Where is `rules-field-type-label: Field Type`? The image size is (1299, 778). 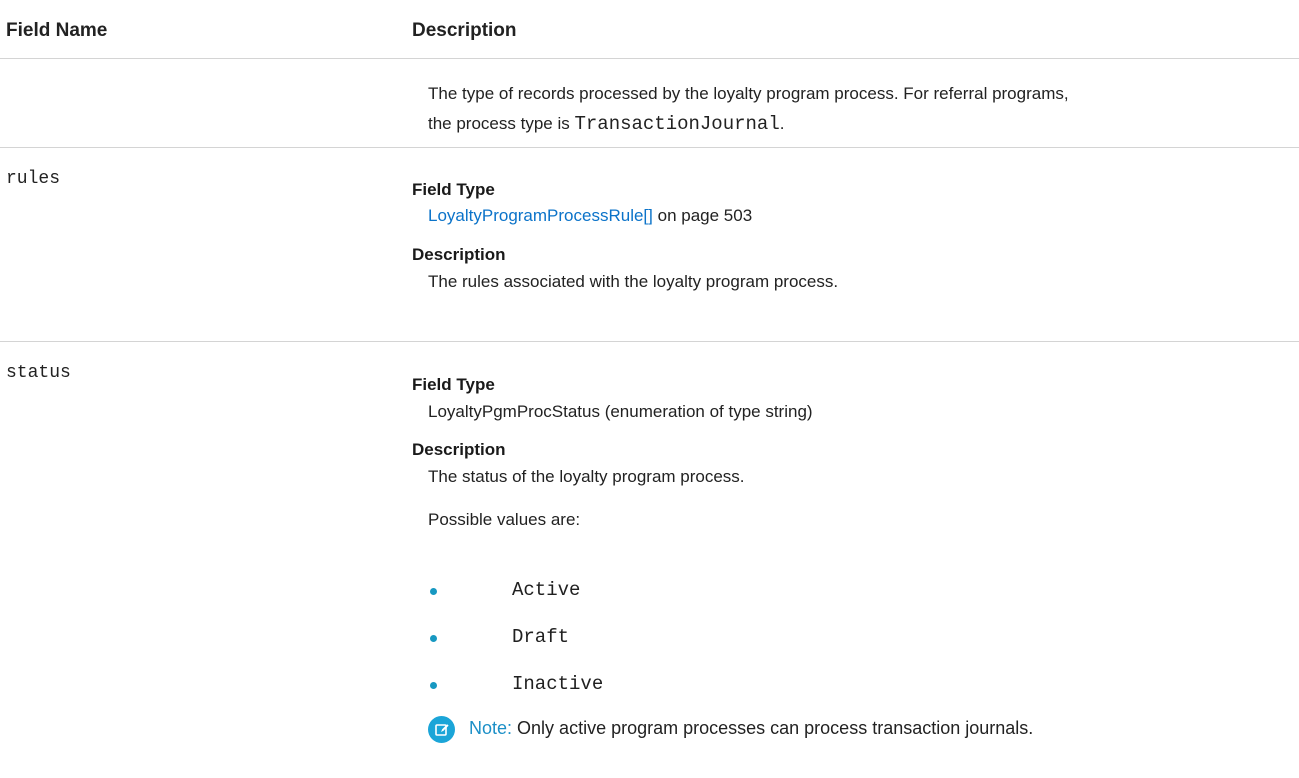
rules-field-type-label: Field Type is located at coordinates (453, 189).